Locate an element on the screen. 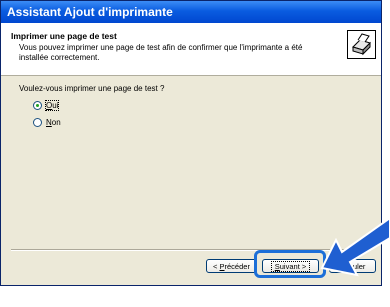 The image size is (390, 307). title-bar: Assistant Ajout d'imprimante is located at coordinates (191, 12).